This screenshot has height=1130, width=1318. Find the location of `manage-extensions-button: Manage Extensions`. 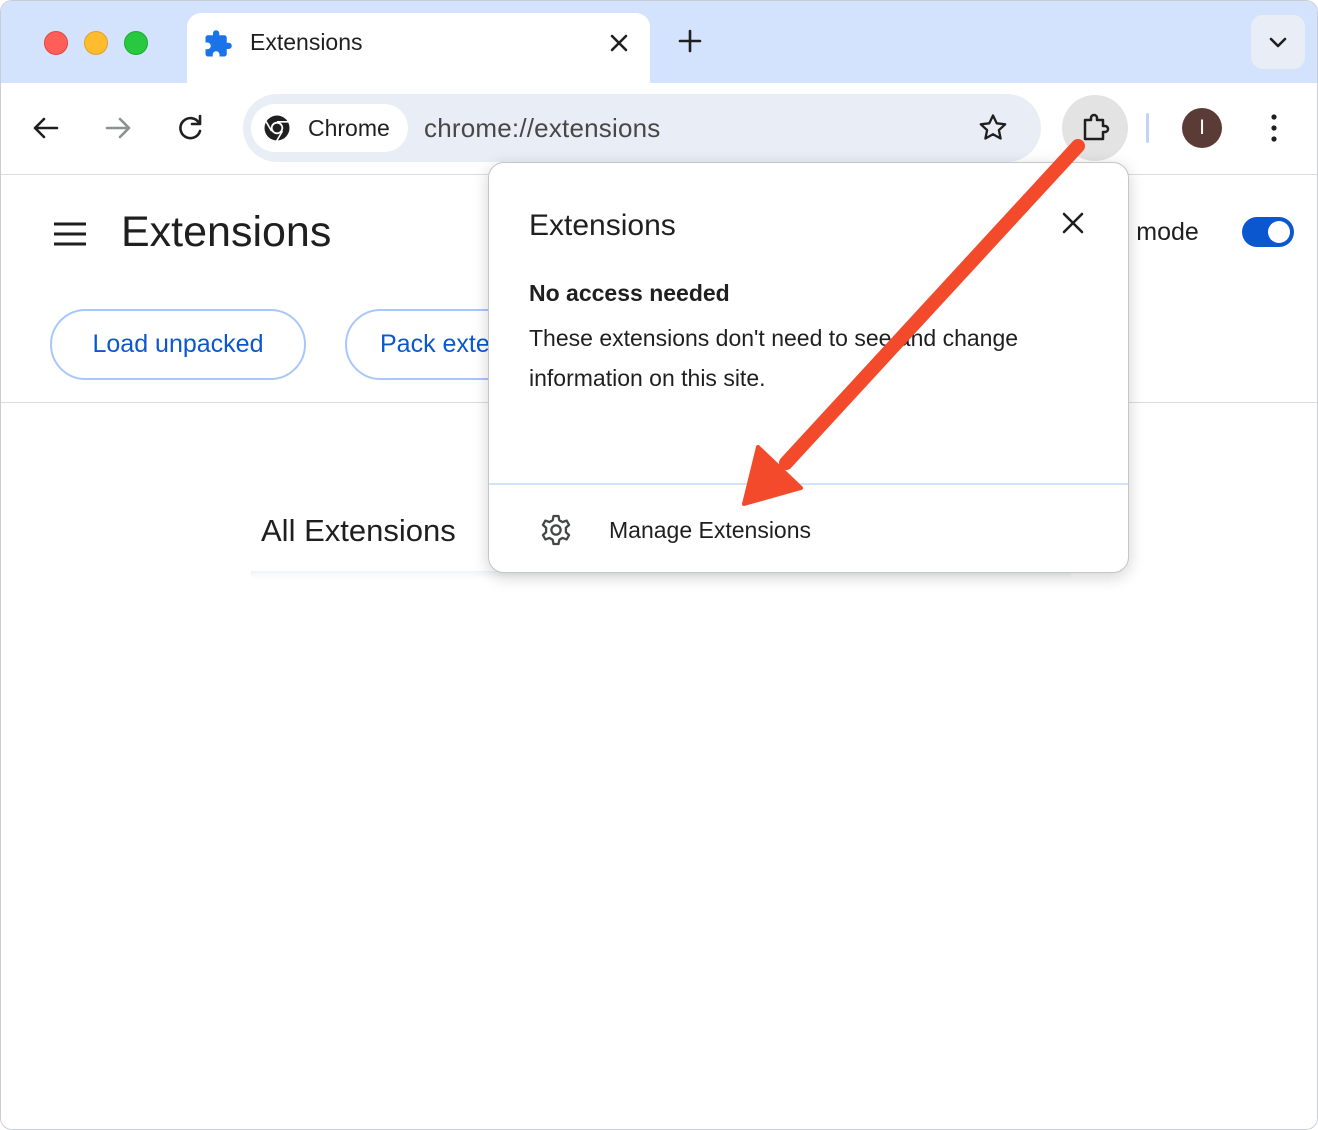

manage-extensions-button: Manage Extensions is located at coordinates (808, 529).